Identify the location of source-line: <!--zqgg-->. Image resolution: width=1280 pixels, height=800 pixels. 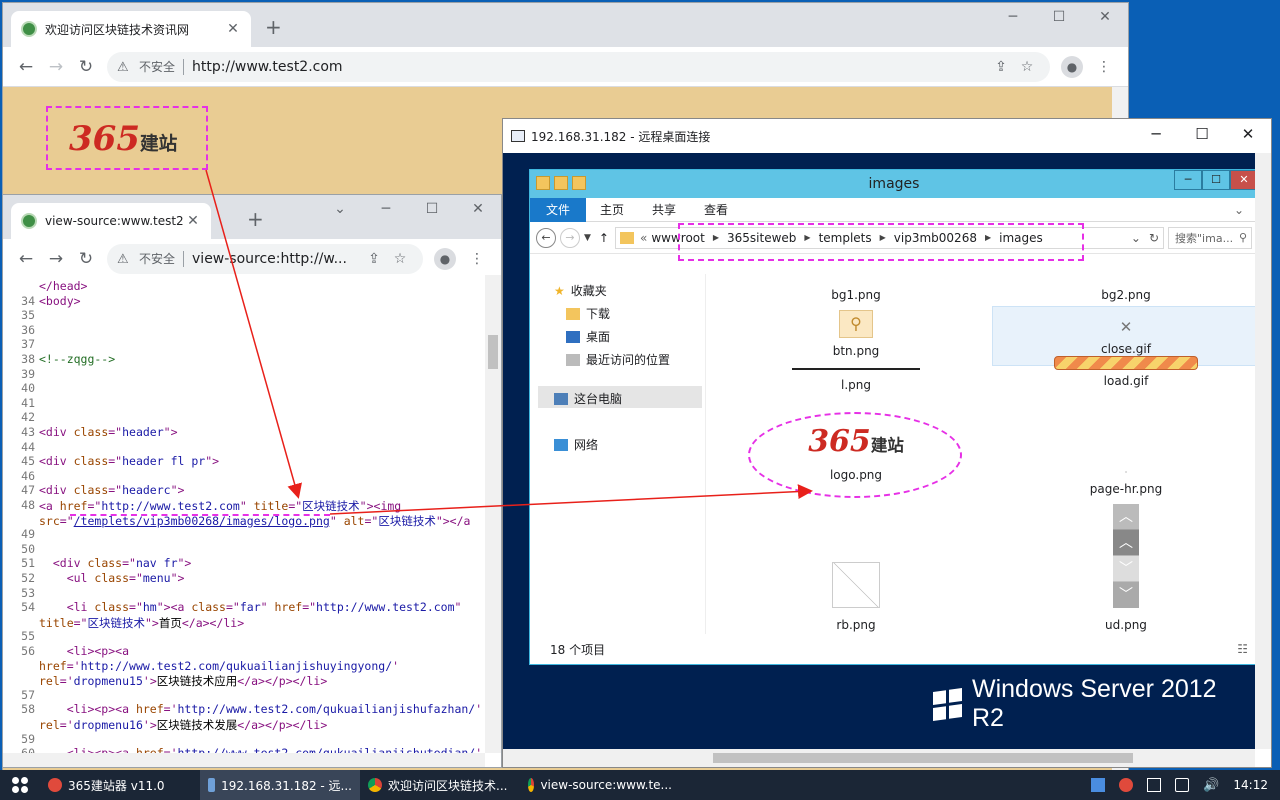
(77, 359).